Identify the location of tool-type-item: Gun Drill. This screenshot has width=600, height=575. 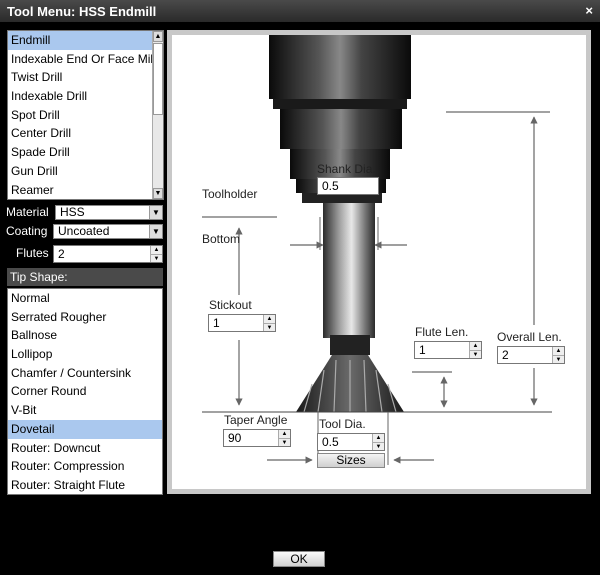
(80, 171).